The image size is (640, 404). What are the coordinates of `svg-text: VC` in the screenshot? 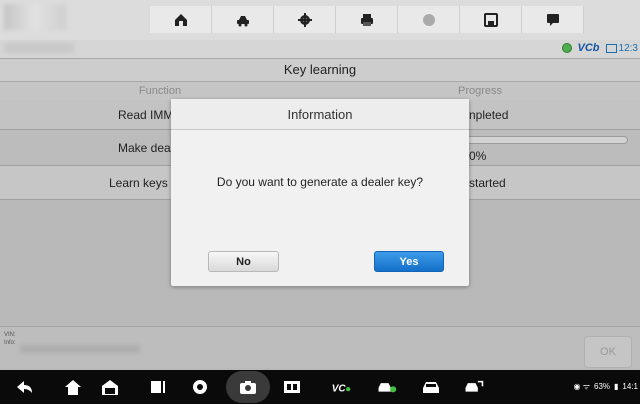 It's located at (339, 388).